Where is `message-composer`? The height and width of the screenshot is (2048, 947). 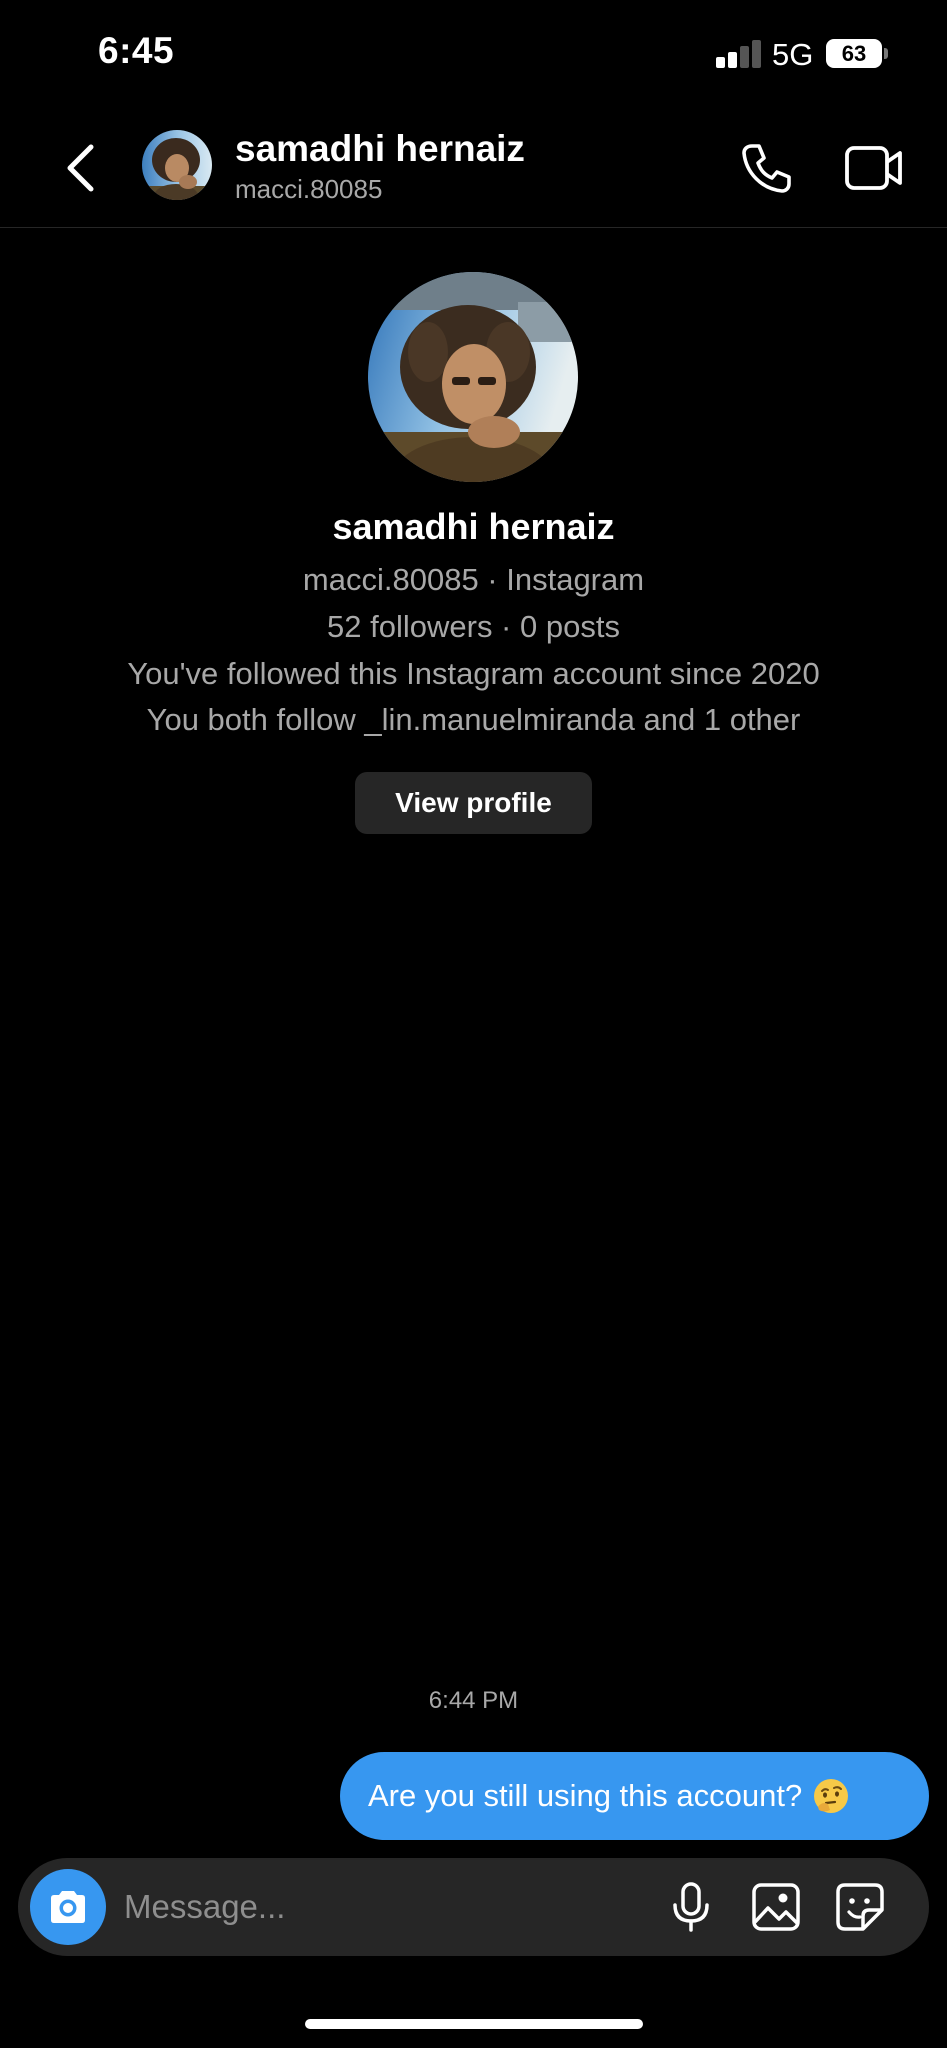 message-composer is located at coordinates (473, 1907).